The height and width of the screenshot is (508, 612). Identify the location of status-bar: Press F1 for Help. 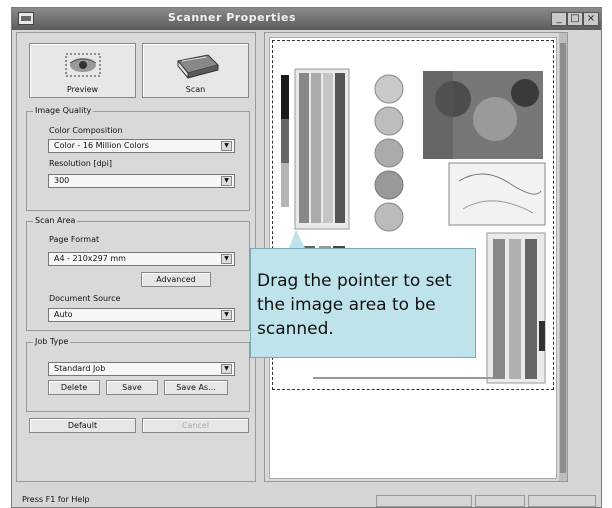
(306, 499).